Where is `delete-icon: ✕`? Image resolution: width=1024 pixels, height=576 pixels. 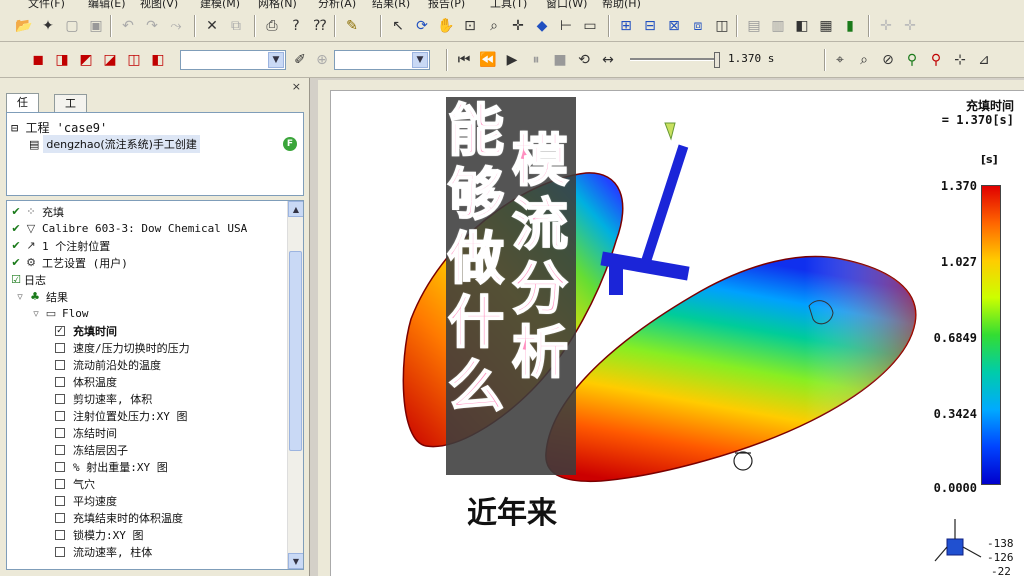
delete-icon: ✕ is located at coordinates (212, 26).